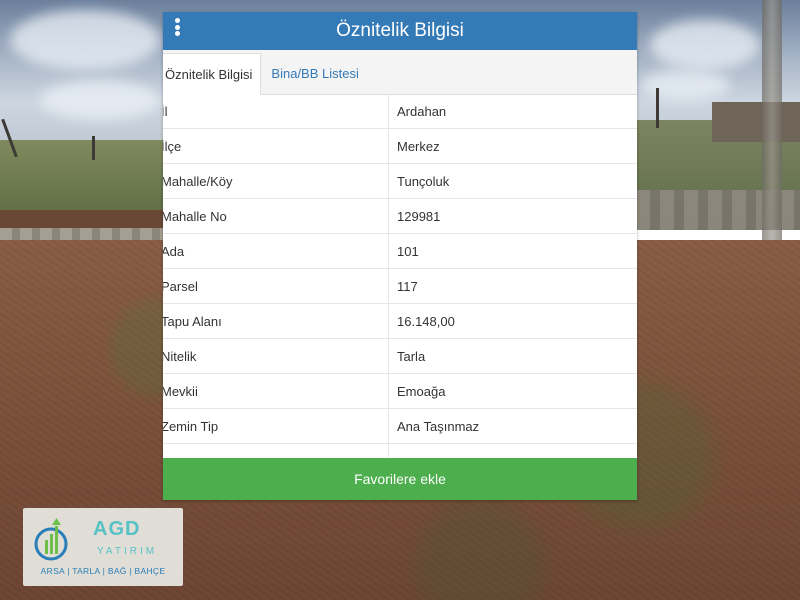 This screenshot has height=600, width=800. Describe the element at coordinates (419, 216) in the screenshot. I see `attribute-value: 129981` at that location.